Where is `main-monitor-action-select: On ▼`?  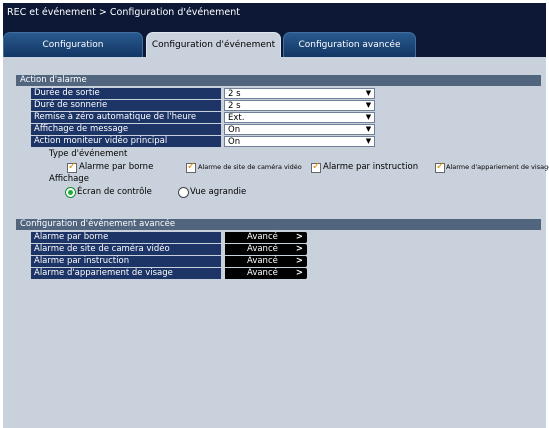 main-monitor-action-select: On ▼ is located at coordinates (299, 141).